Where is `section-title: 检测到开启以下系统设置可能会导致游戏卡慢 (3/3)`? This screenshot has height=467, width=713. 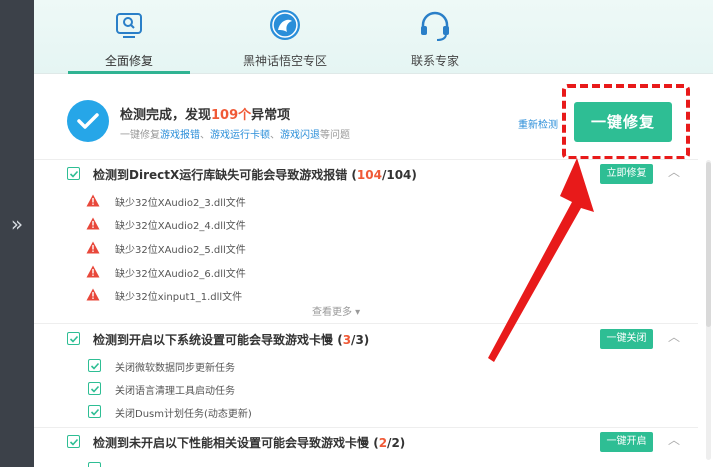
section-title: 检测到开启以下系统设置可能会导致游戏卡慢 (3/3) is located at coordinates (231, 340).